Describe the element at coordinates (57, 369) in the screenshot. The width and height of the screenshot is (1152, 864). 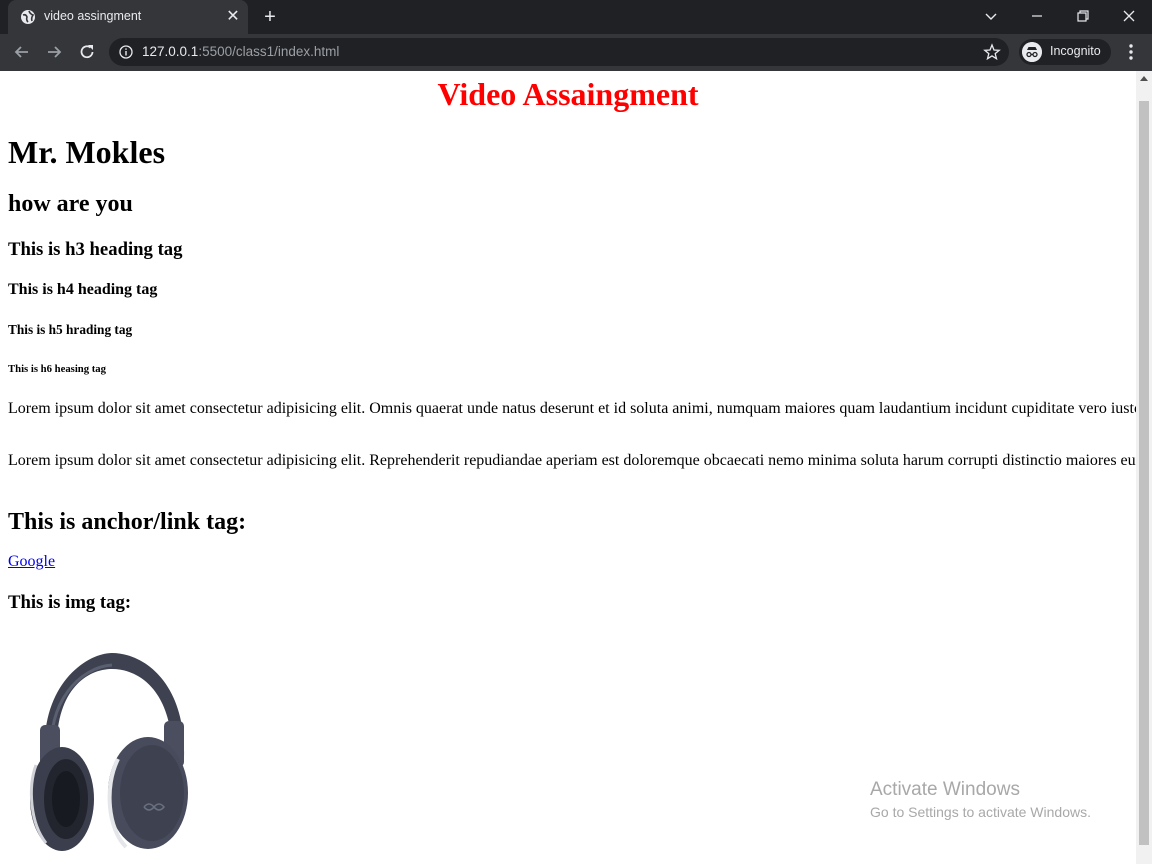
I see `heading-h6: This is h6 heasing tag` at that location.